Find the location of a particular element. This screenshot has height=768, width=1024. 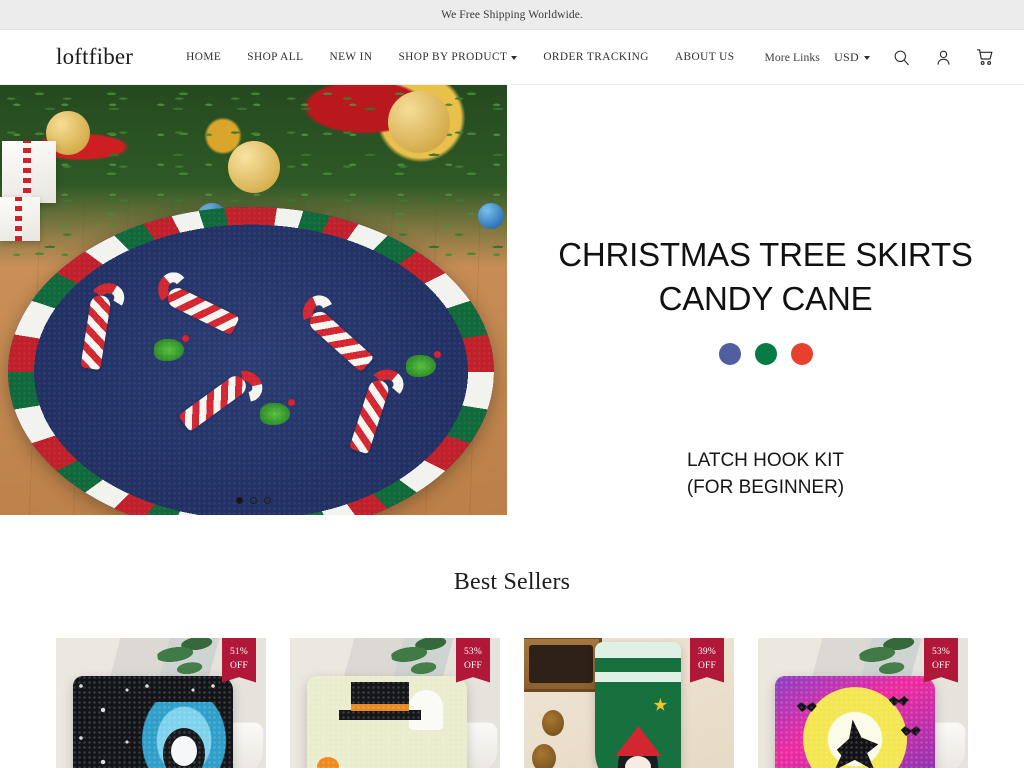

nav-item-order-tracking: ORDER TRACKING is located at coordinates (596, 57).